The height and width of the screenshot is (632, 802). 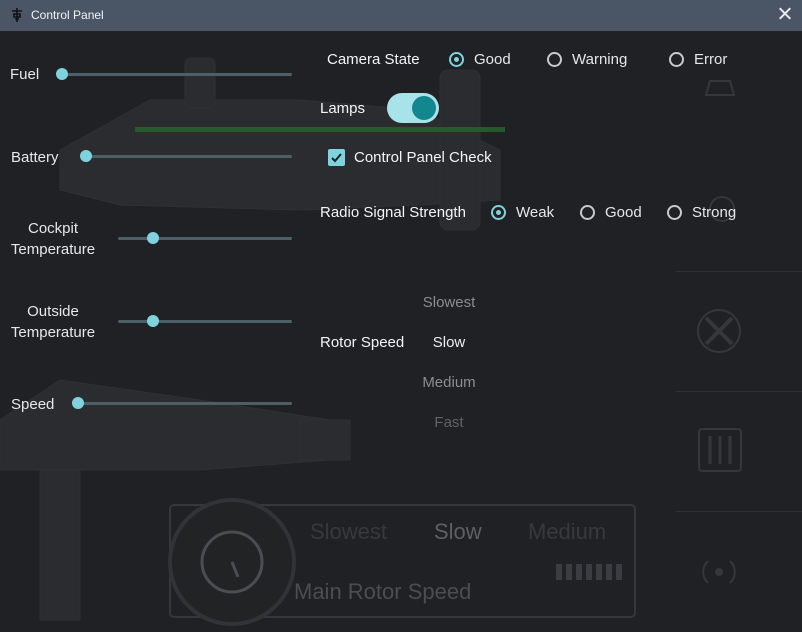 I want to click on close-icon, so click(x=785, y=13).